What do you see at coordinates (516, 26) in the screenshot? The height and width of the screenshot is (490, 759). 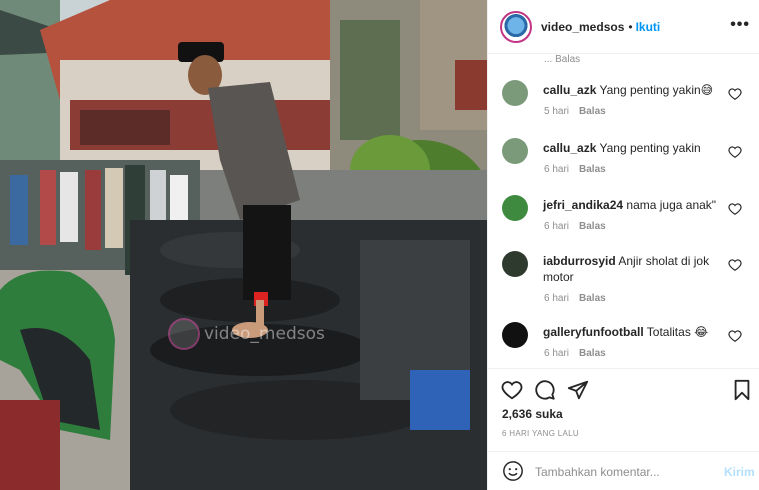 I see `author-avatar` at bounding box center [516, 26].